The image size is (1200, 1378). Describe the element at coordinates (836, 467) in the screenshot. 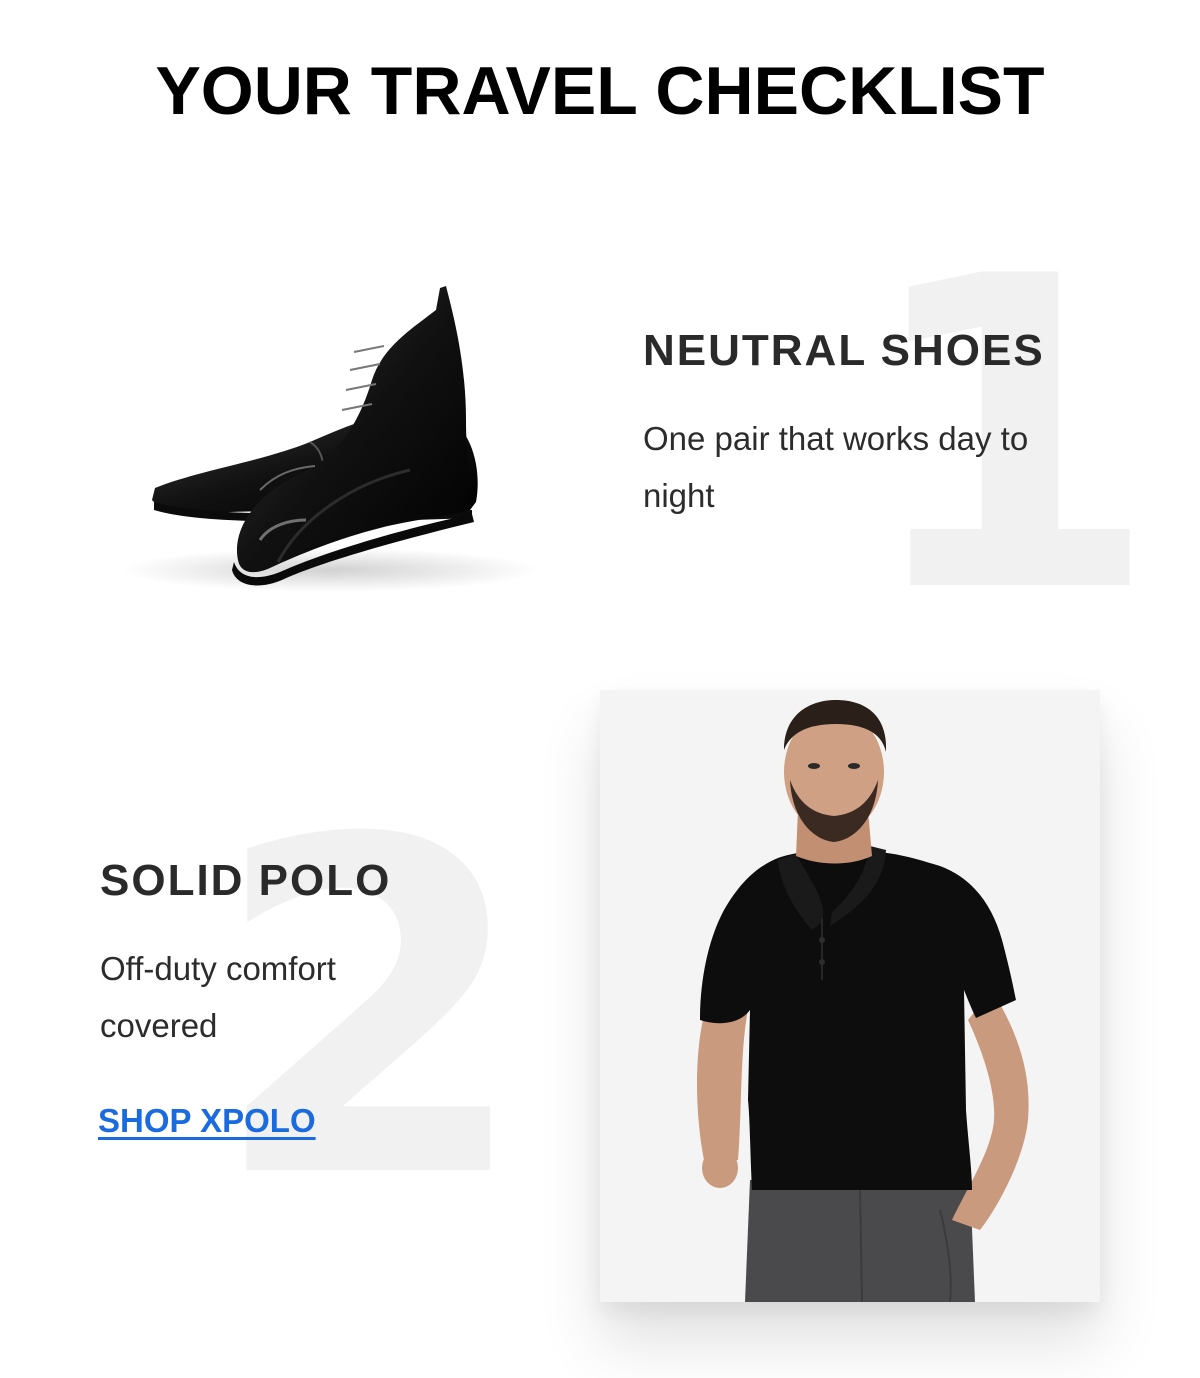

I see `item-description: One pair that works day to night` at that location.